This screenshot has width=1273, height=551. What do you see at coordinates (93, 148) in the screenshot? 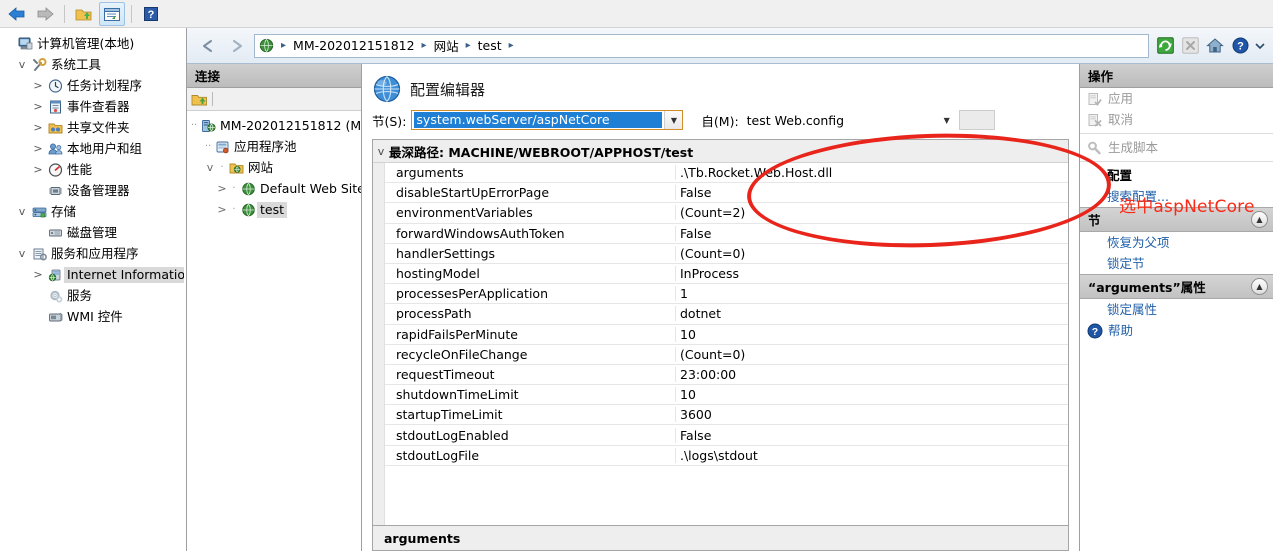
I see `sidebar-item-local-users-groups: > 本地用户和组` at bounding box center [93, 148].